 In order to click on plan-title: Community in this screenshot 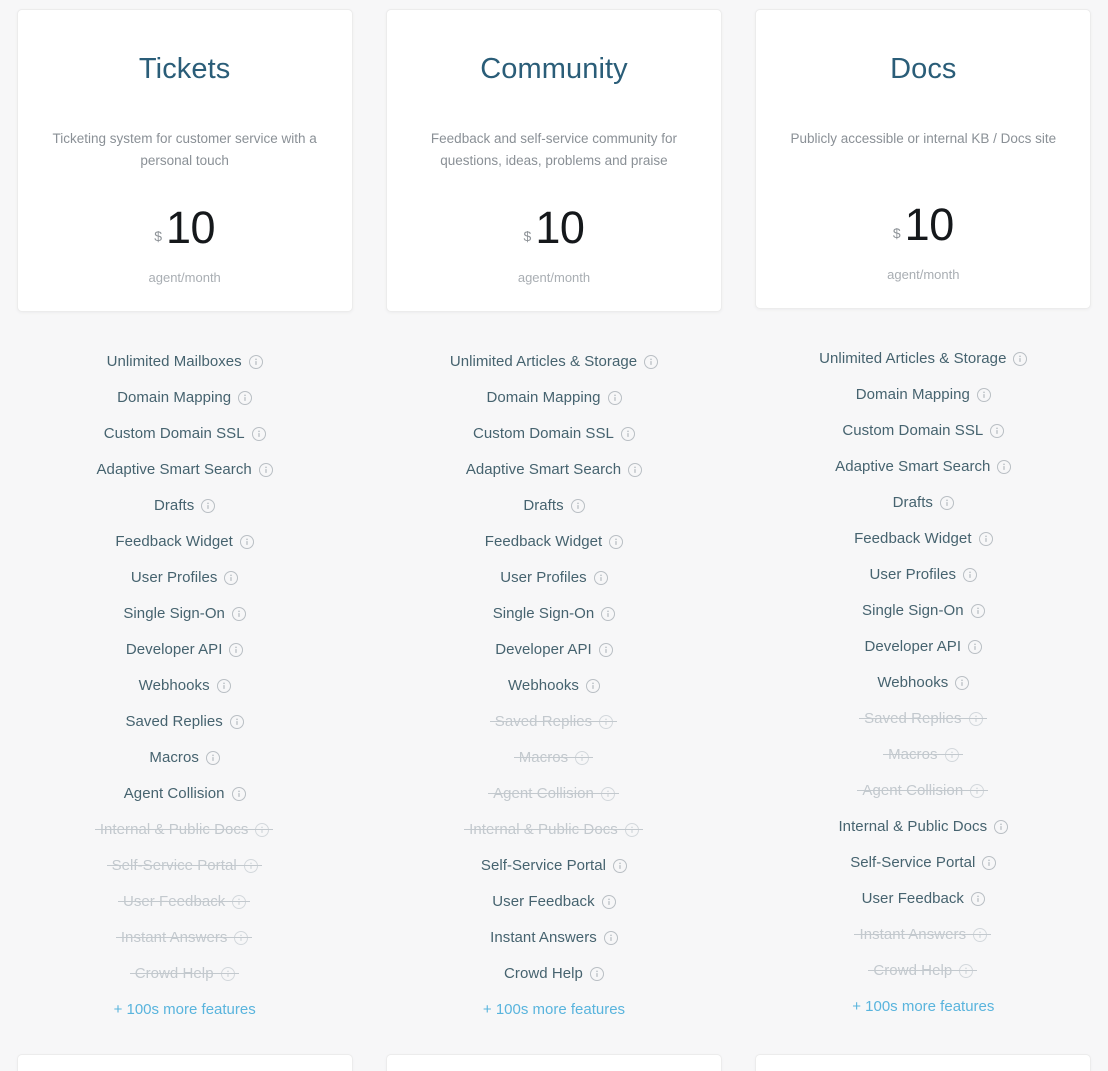, I will do `click(554, 69)`.